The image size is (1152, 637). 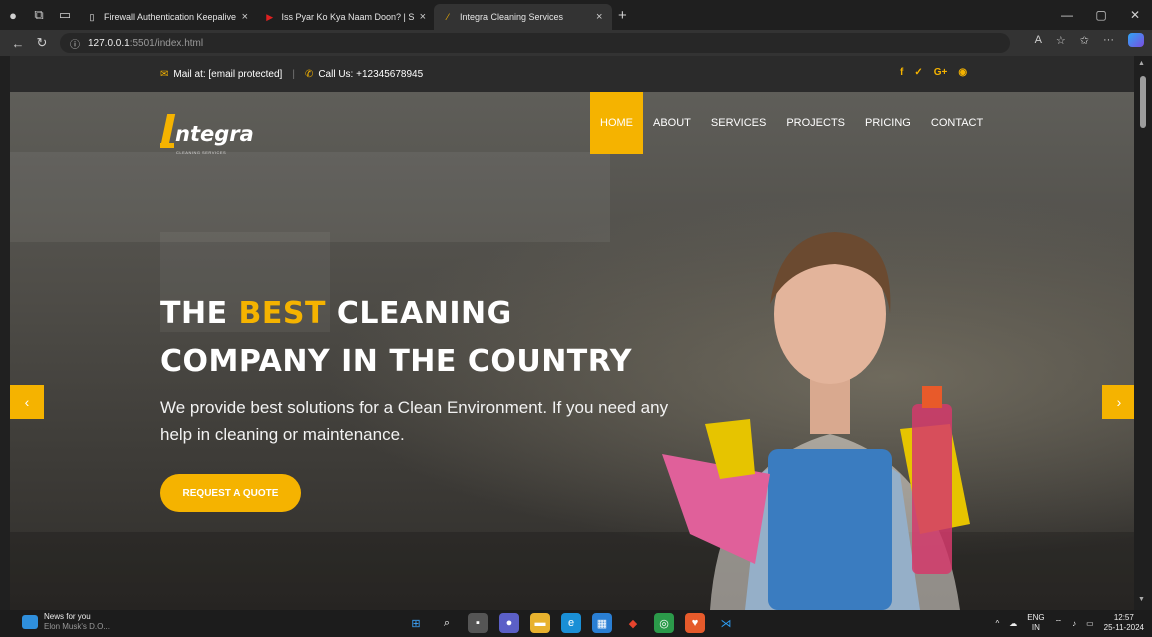 I want to click on tab-label: Iss Pyar Ko Kya Naam Doon? | Se, so click(x=347, y=17).